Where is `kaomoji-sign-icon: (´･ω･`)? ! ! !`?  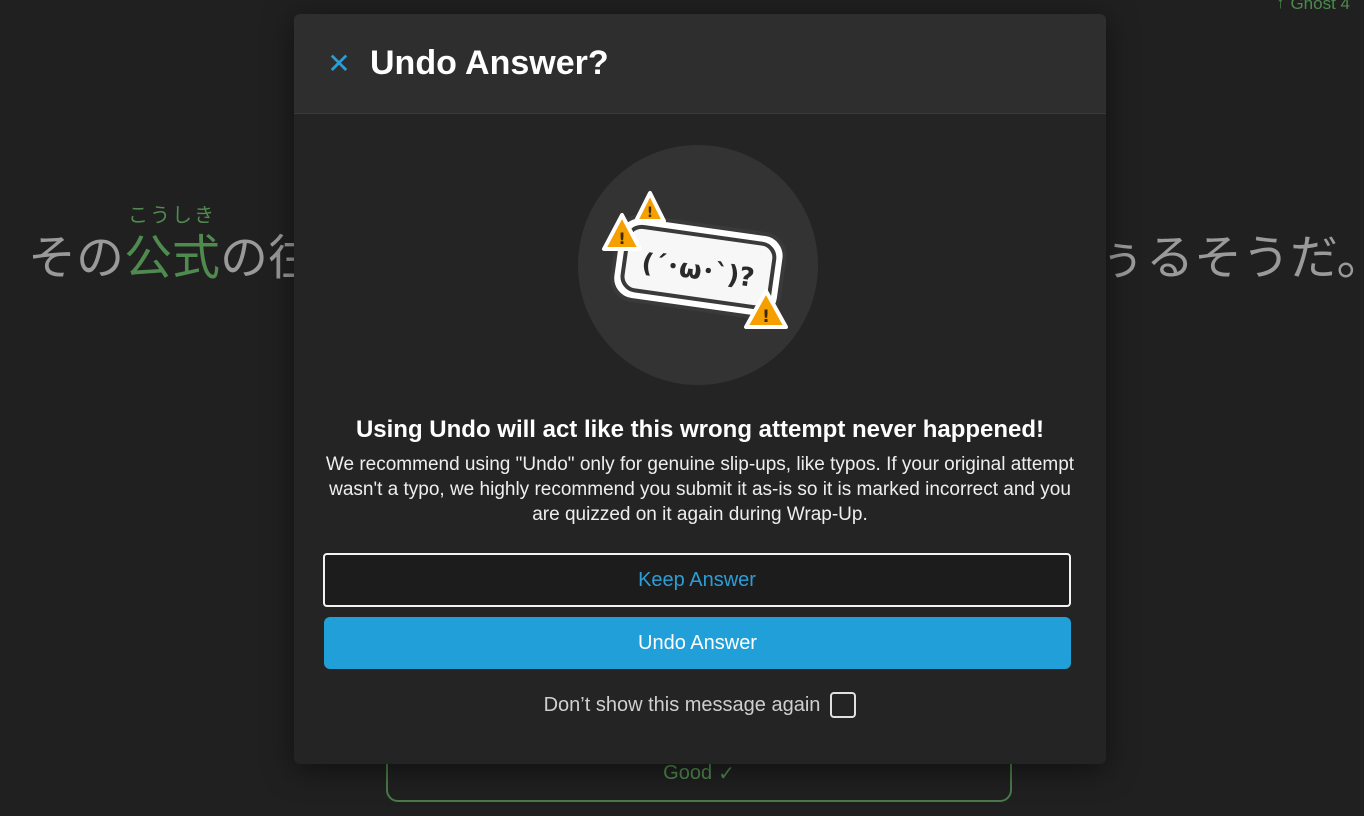
kaomoji-sign-icon: (´･ω･`)? ! ! ! is located at coordinates (695, 260).